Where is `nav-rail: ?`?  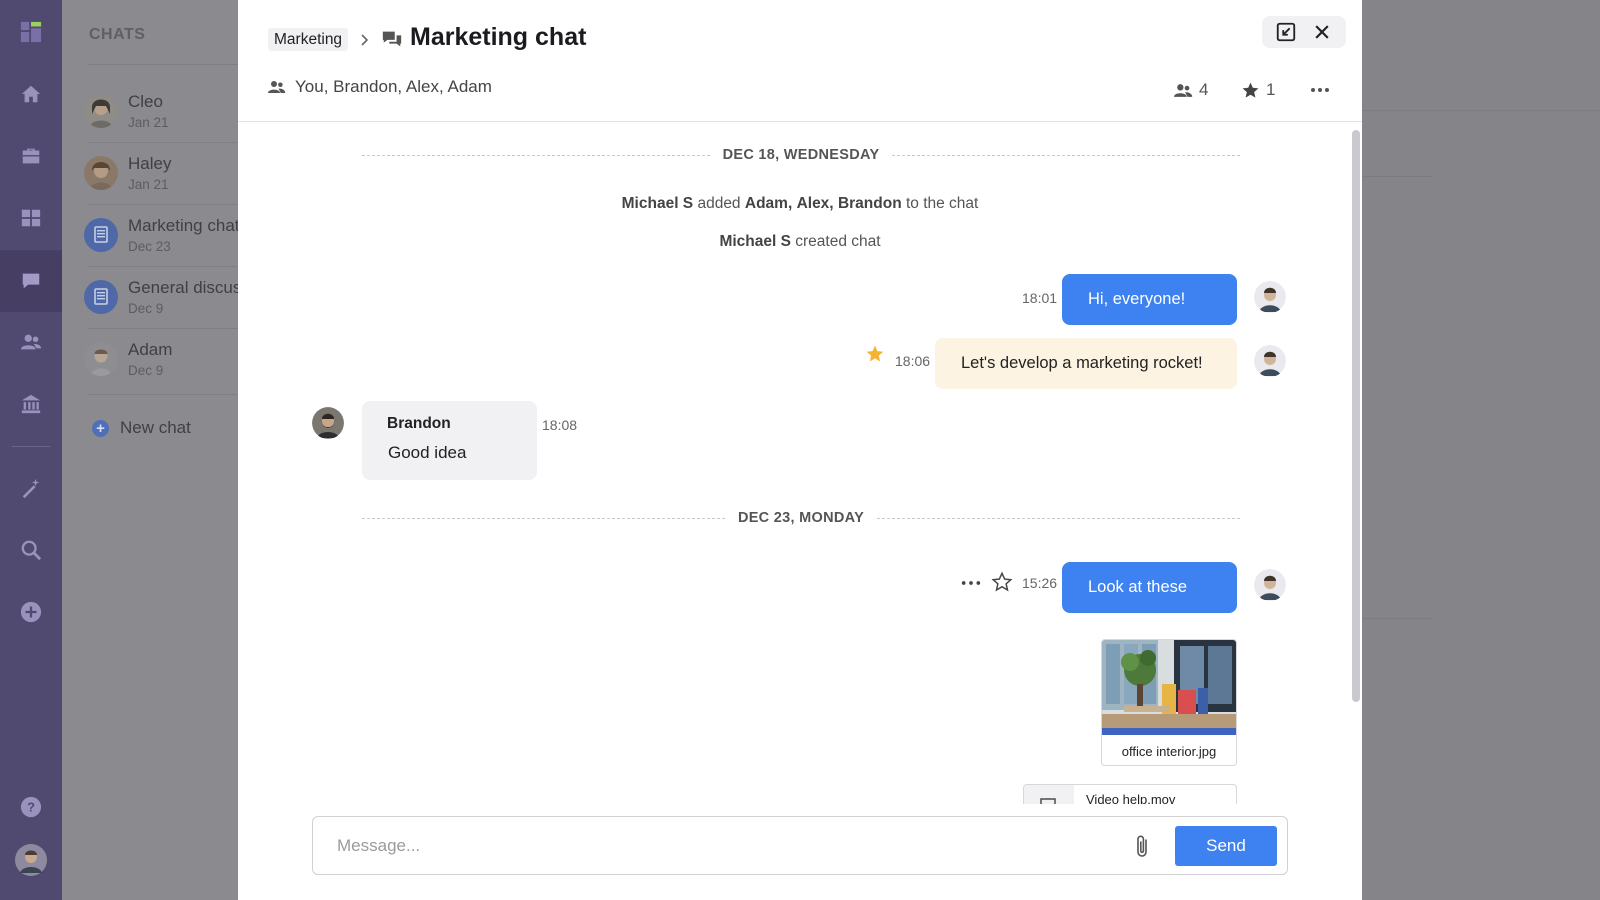
nav-rail: ? is located at coordinates (31, 450).